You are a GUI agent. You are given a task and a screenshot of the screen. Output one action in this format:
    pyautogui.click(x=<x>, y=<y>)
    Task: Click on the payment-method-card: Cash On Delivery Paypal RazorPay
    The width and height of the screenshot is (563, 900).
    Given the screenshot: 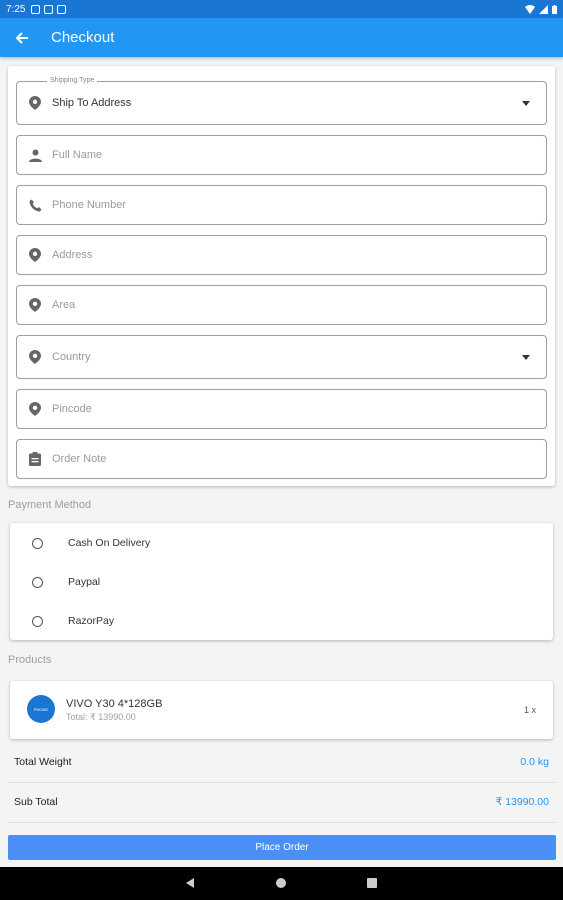 What is the action you would take?
    pyautogui.click(x=281, y=581)
    